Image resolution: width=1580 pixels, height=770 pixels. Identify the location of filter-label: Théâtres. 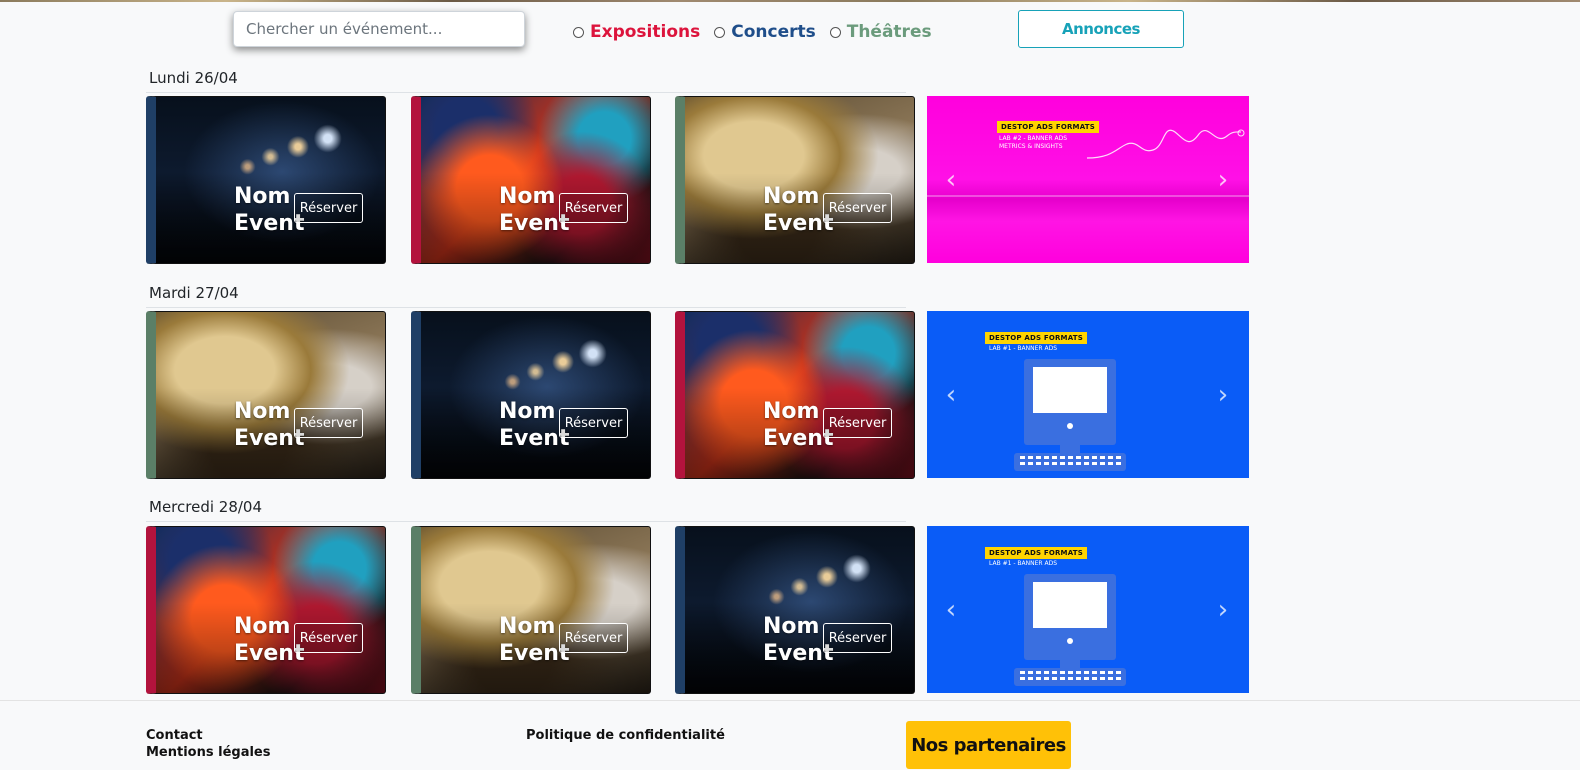
(889, 32).